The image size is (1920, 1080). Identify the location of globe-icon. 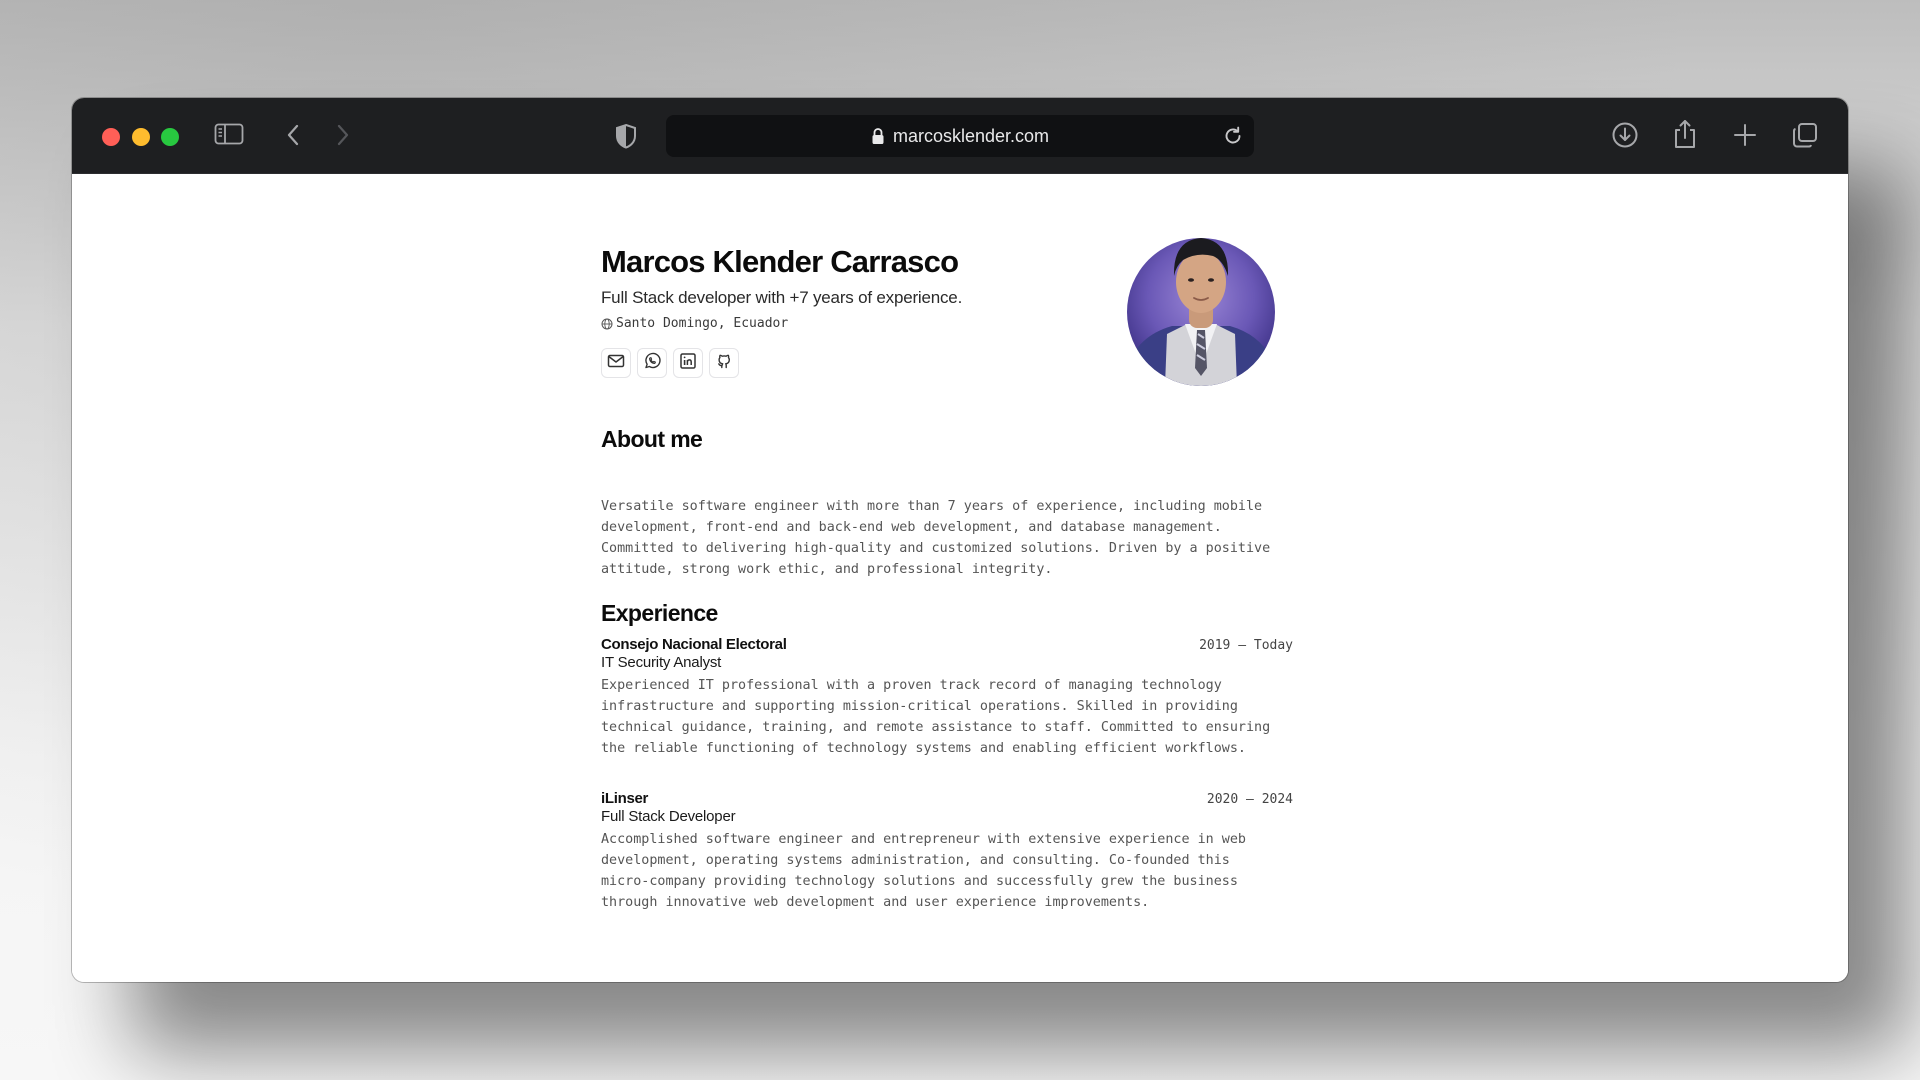
(607, 324).